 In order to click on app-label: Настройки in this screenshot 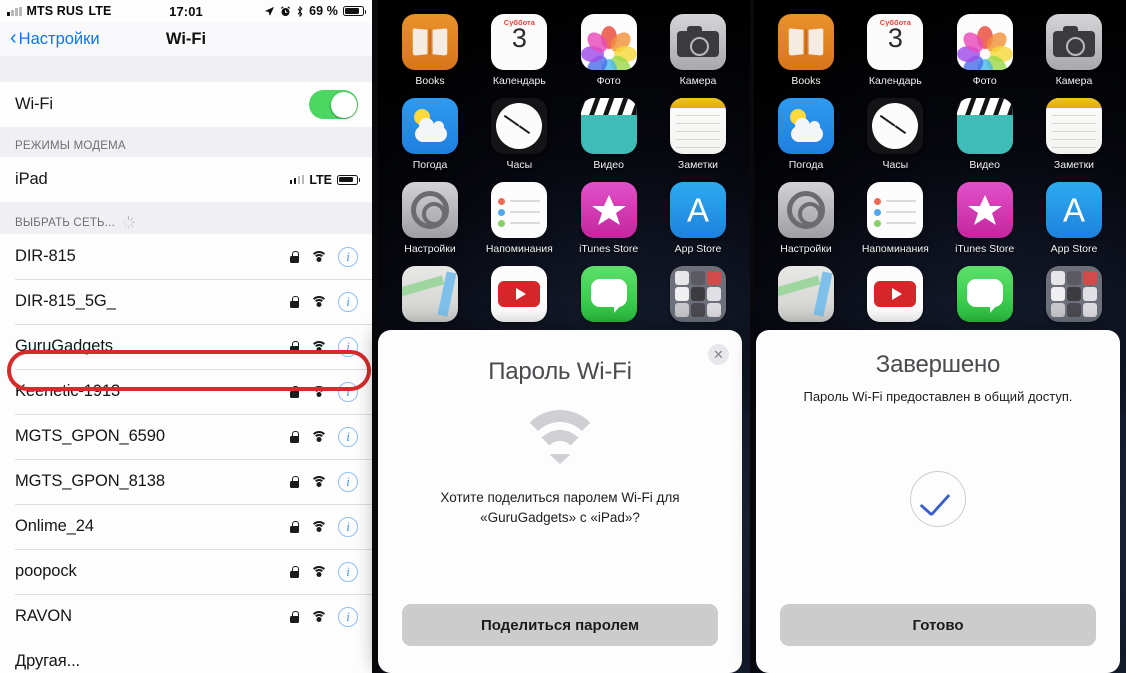, I will do `click(806, 249)`.